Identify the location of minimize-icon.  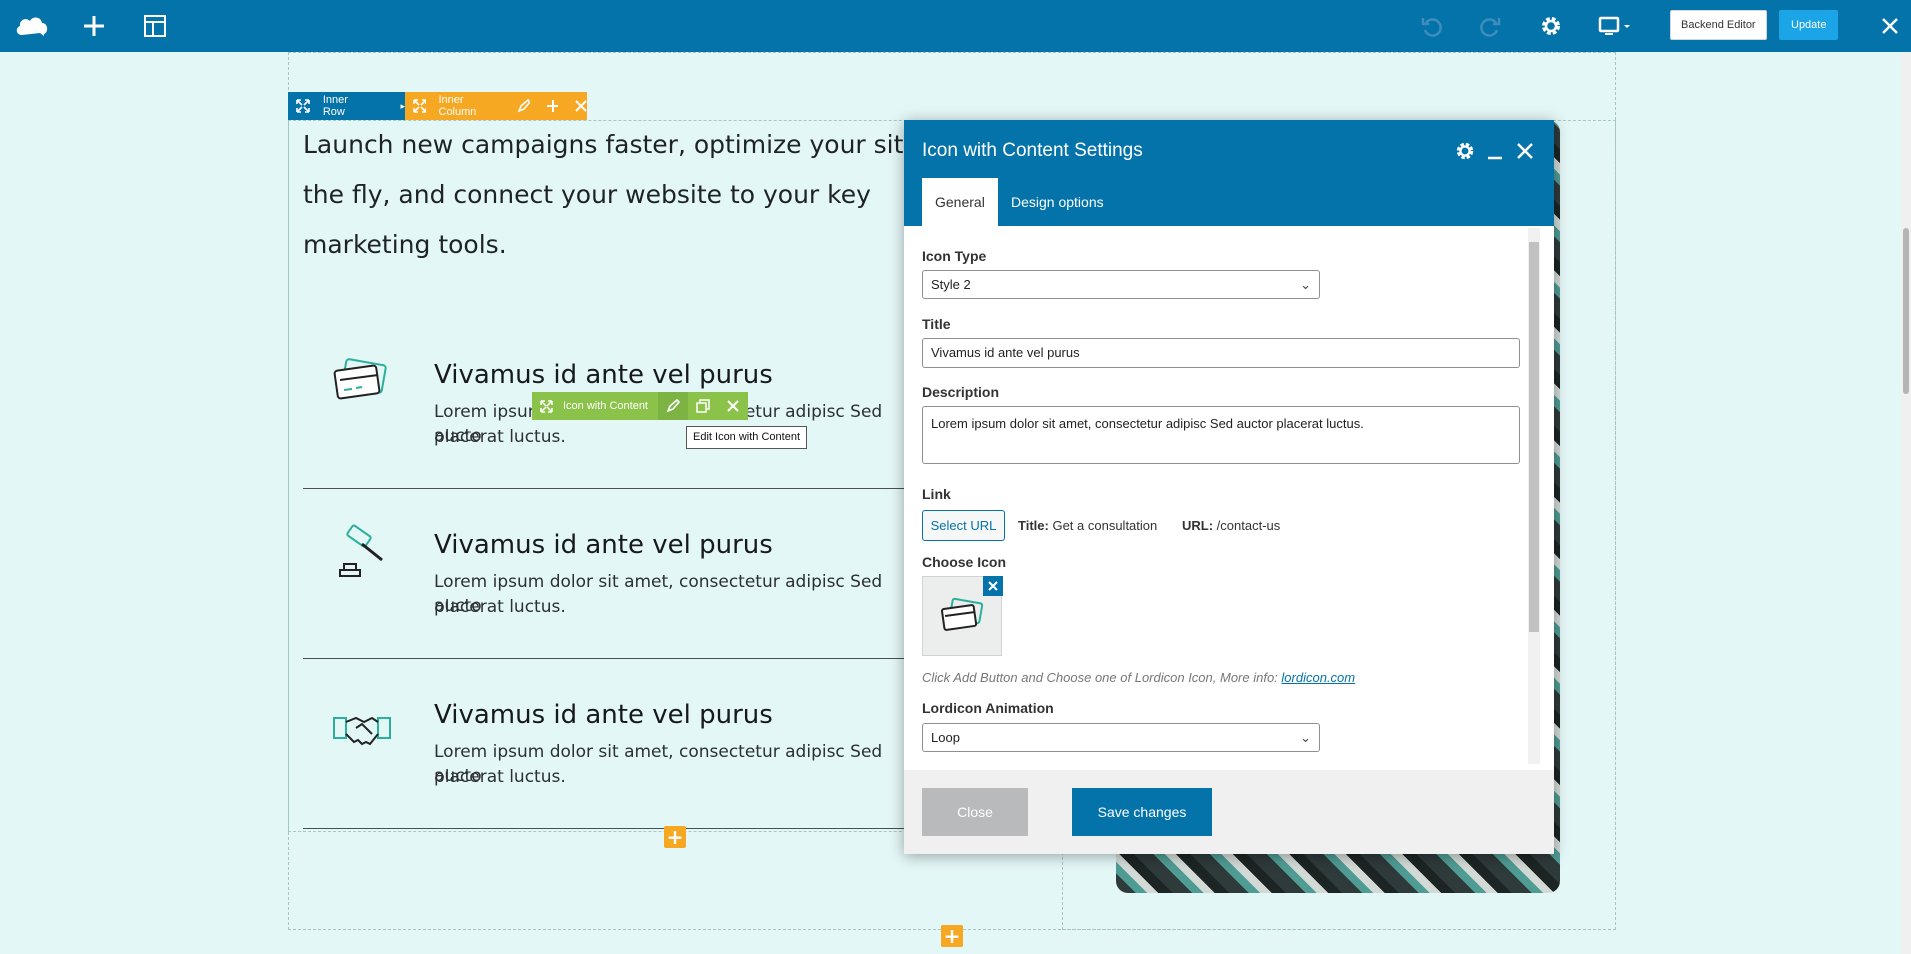
(1495, 151).